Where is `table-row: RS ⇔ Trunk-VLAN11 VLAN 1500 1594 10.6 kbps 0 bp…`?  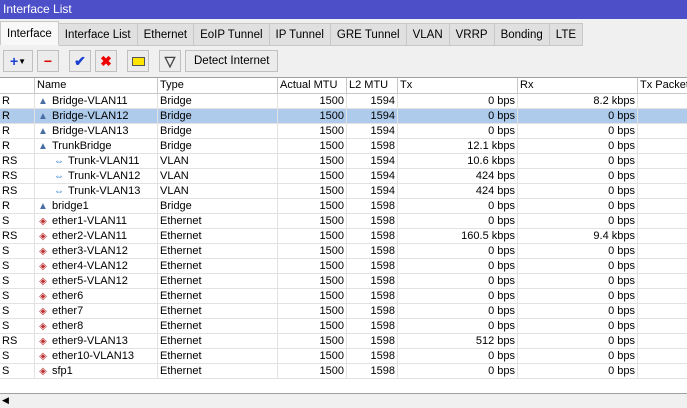 table-row: RS ⇔ Trunk-VLAN11 VLAN 1500 1594 10.6 kbps 0 bp… is located at coordinates (343, 161).